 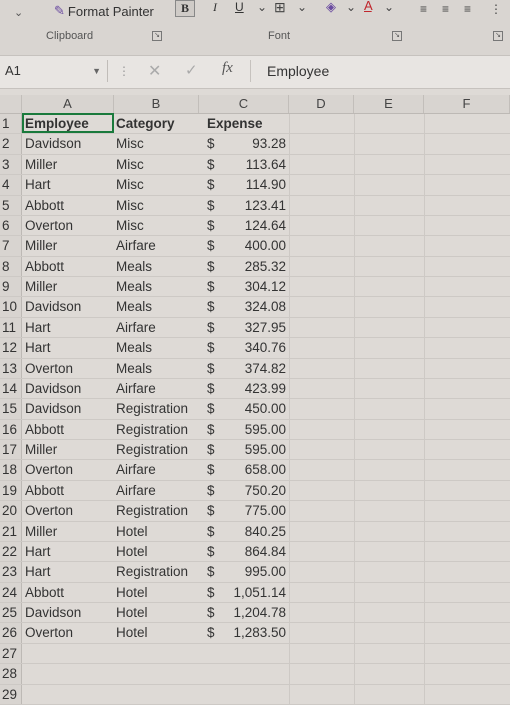 What do you see at coordinates (11, 674) in the screenshot?
I see `row-header: 28` at bounding box center [11, 674].